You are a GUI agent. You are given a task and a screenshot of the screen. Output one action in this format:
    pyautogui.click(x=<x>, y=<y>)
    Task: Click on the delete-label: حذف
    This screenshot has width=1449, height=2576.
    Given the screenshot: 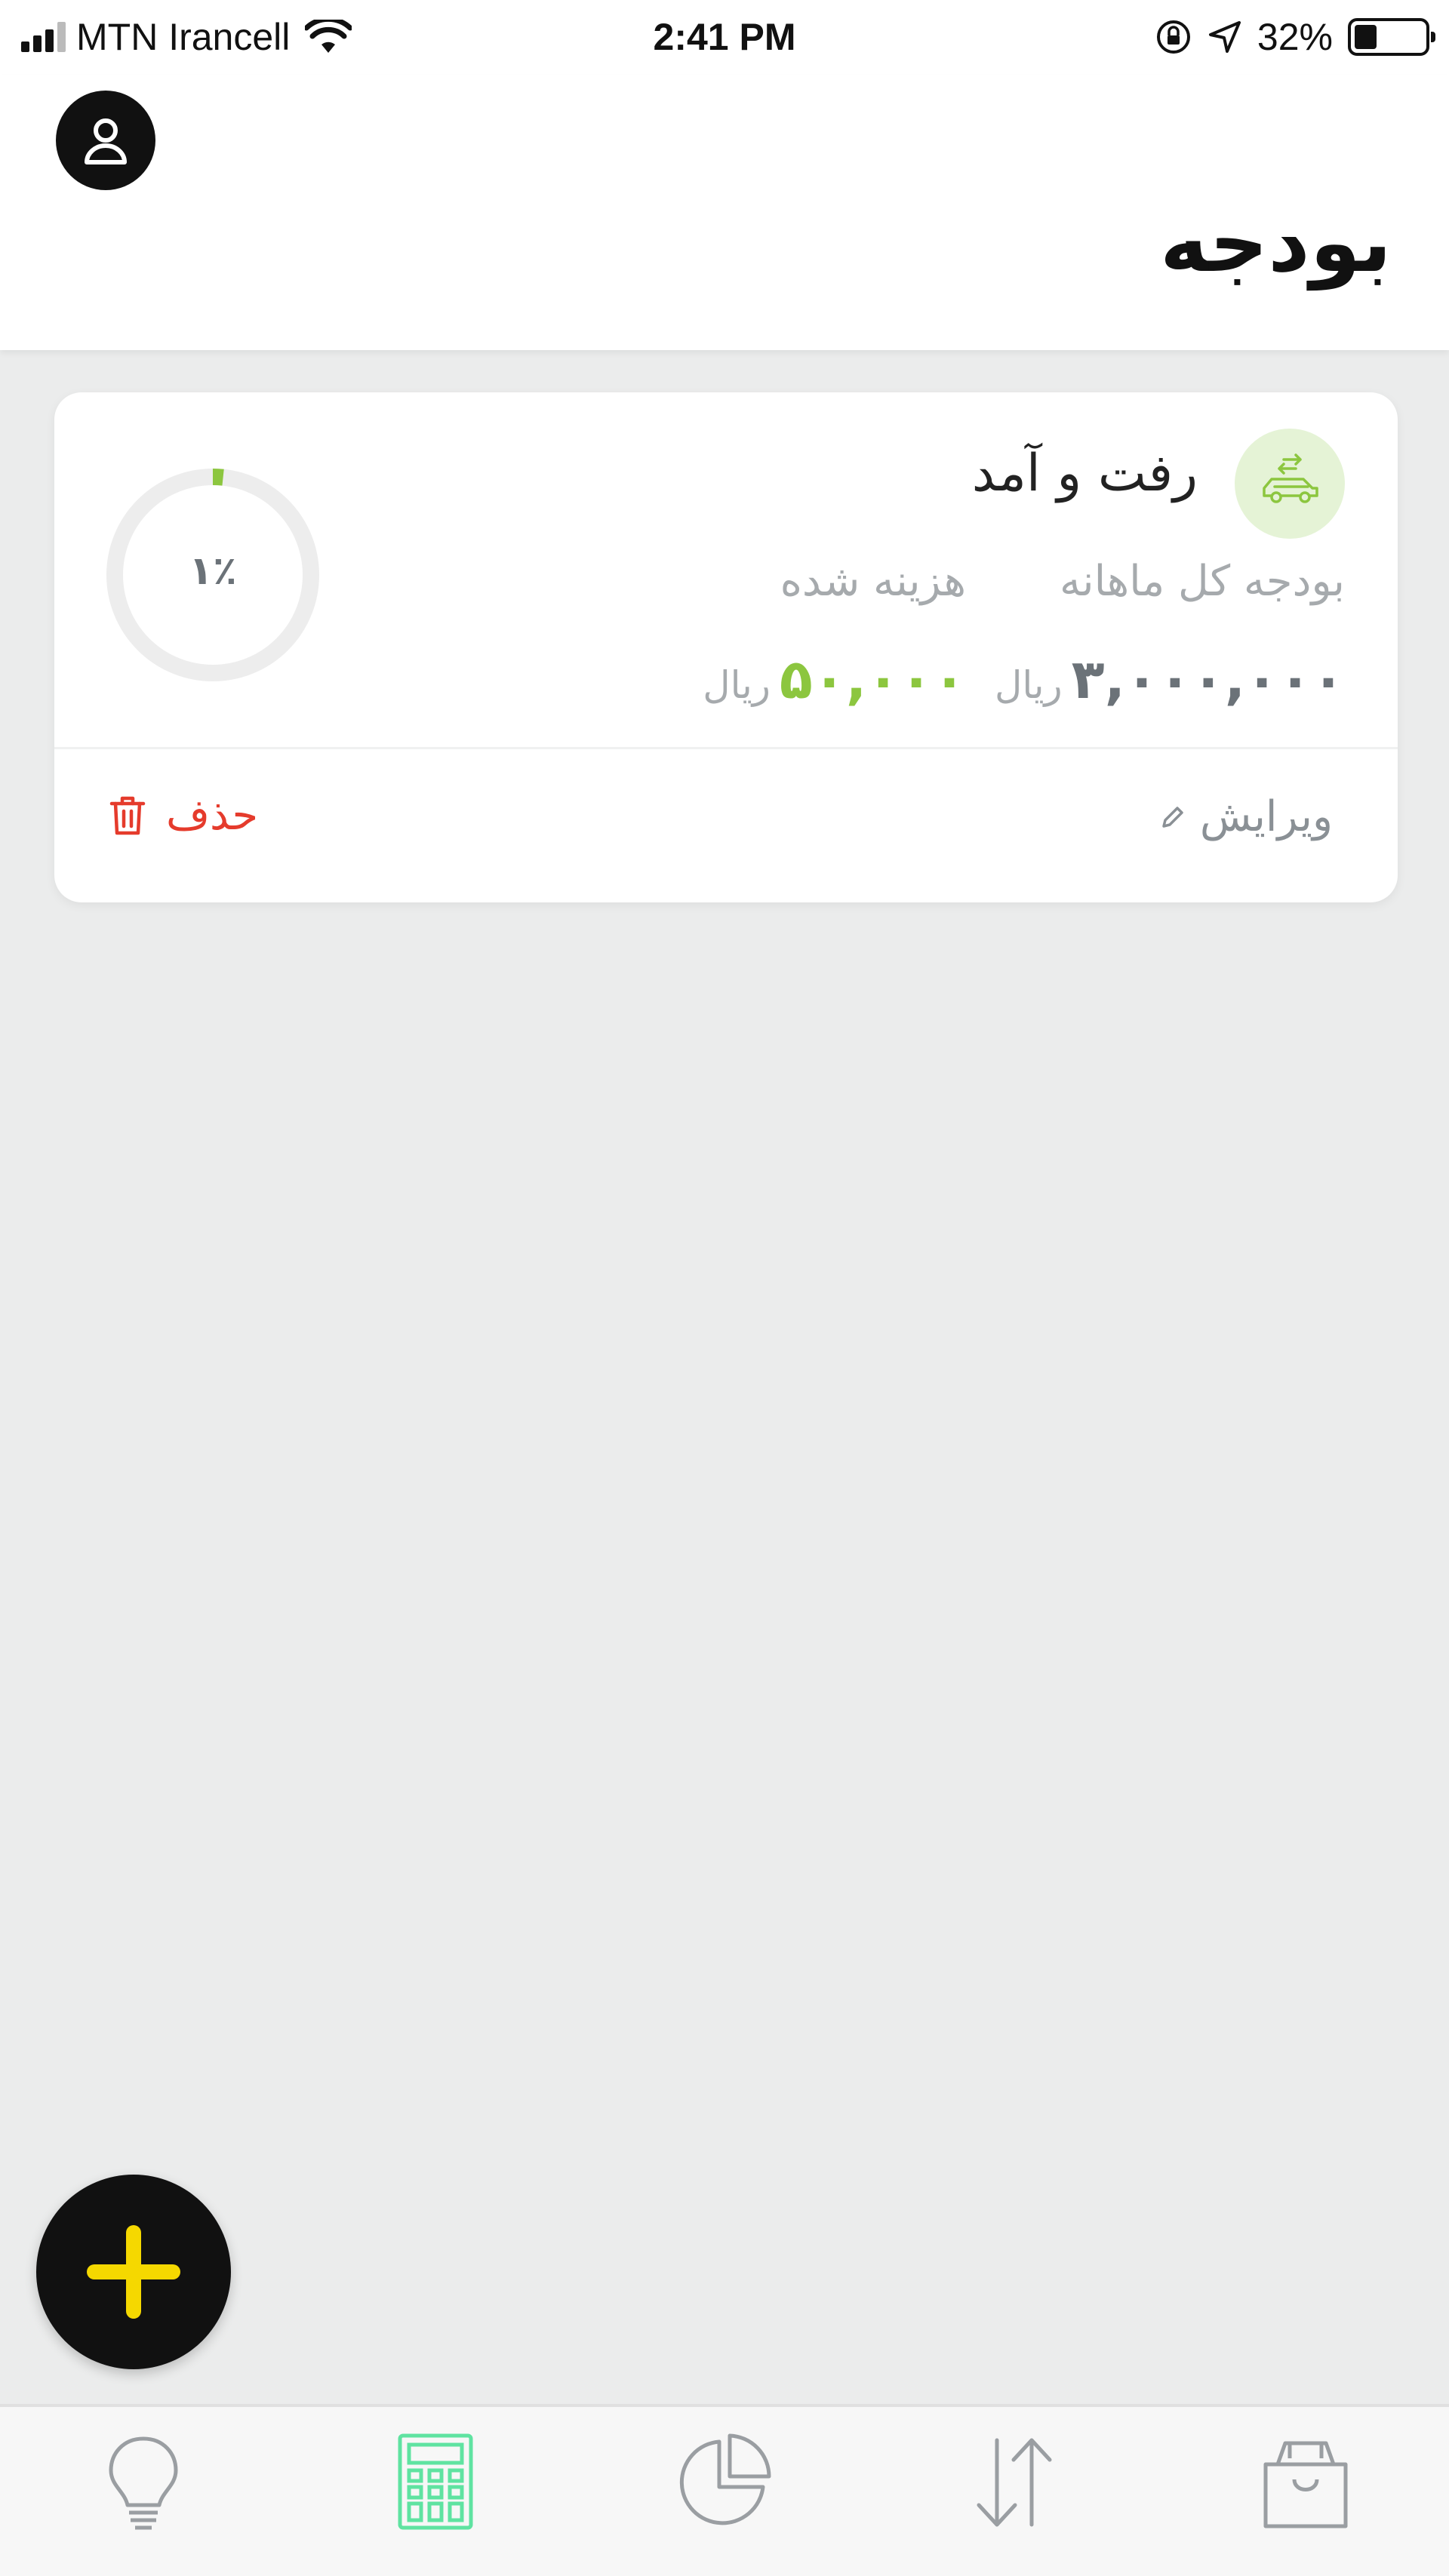 What is the action you would take?
    pyautogui.click(x=212, y=815)
    